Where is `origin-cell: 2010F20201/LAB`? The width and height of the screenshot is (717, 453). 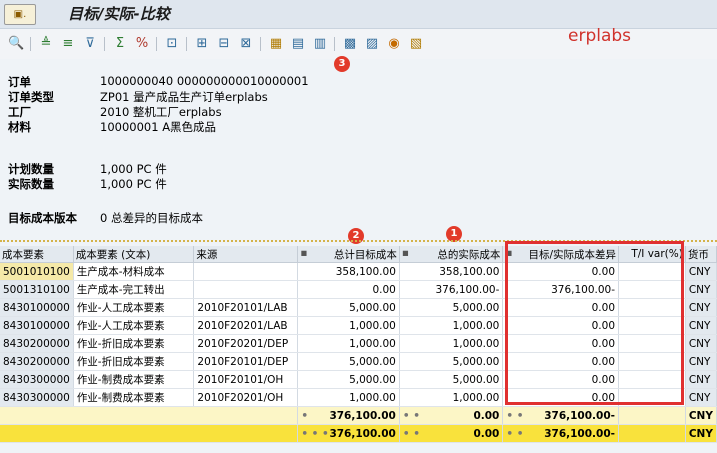
origin-cell: 2010F20201/LAB is located at coordinates (246, 325).